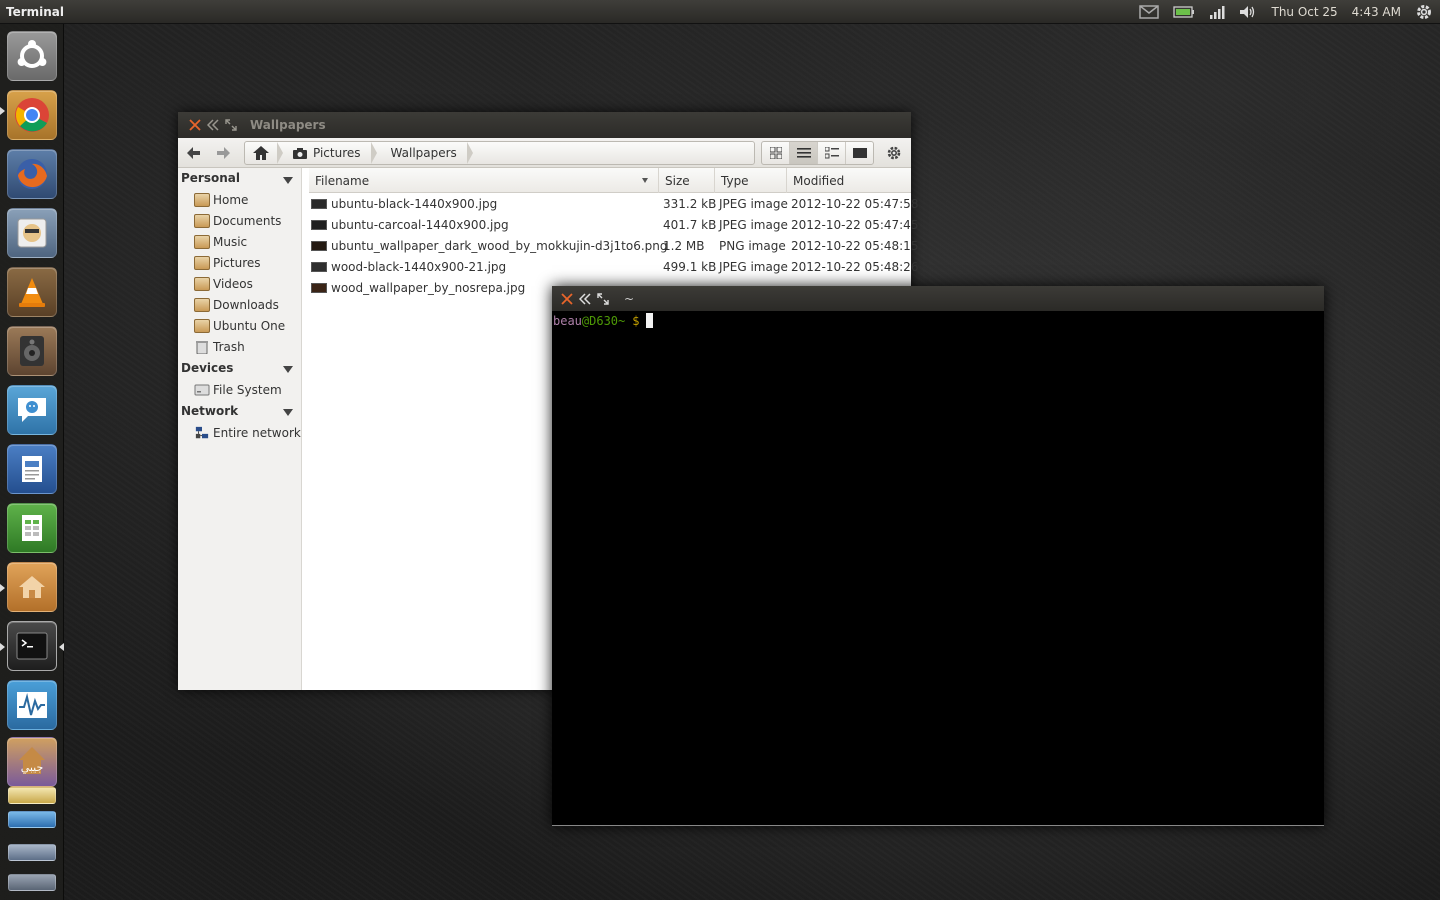 This screenshot has height=900, width=1440. Describe the element at coordinates (61, 647) in the screenshot. I see `active-indicator` at that location.